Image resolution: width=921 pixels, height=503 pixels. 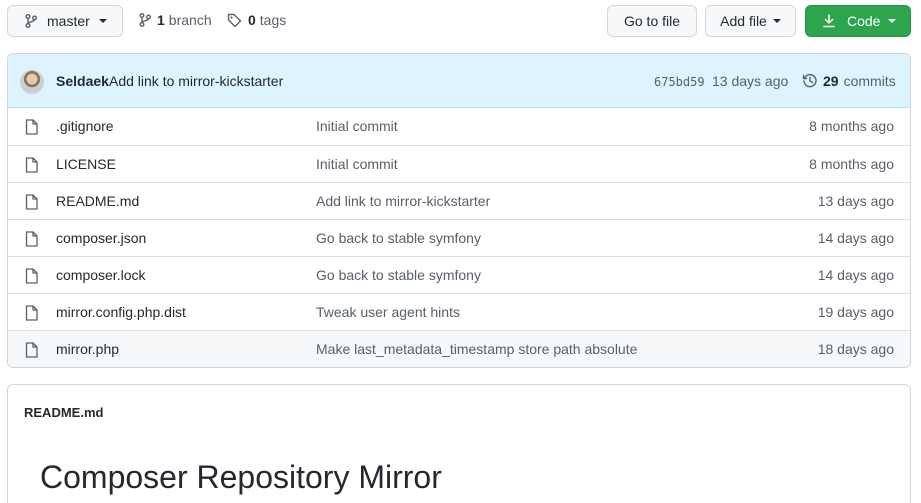 I want to click on add-file-label: Add file, so click(x=743, y=21).